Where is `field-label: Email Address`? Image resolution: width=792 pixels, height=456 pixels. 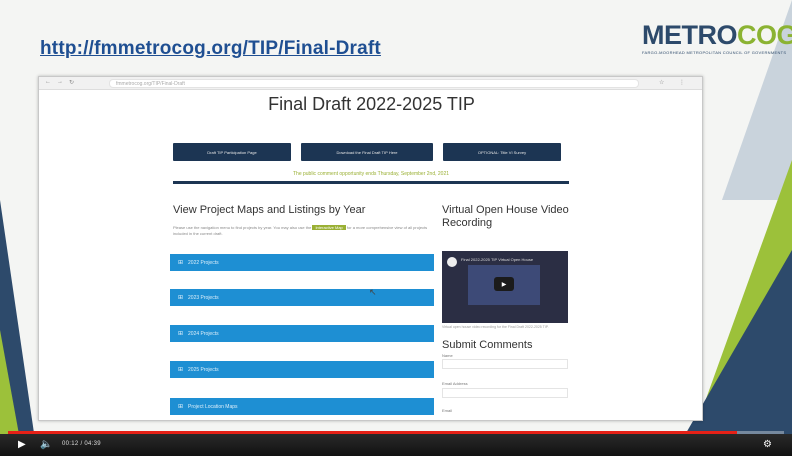
field-label: Email Address is located at coordinates (455, 383).